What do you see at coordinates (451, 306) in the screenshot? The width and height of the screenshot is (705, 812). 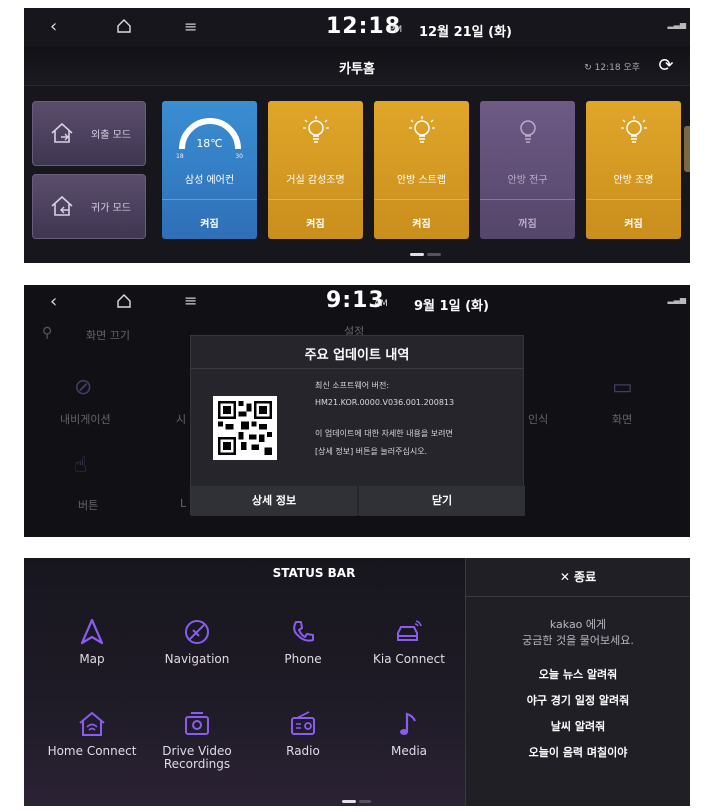 I see `clock-date: 9월 1일 (화)` at bounding box center [451, 306].